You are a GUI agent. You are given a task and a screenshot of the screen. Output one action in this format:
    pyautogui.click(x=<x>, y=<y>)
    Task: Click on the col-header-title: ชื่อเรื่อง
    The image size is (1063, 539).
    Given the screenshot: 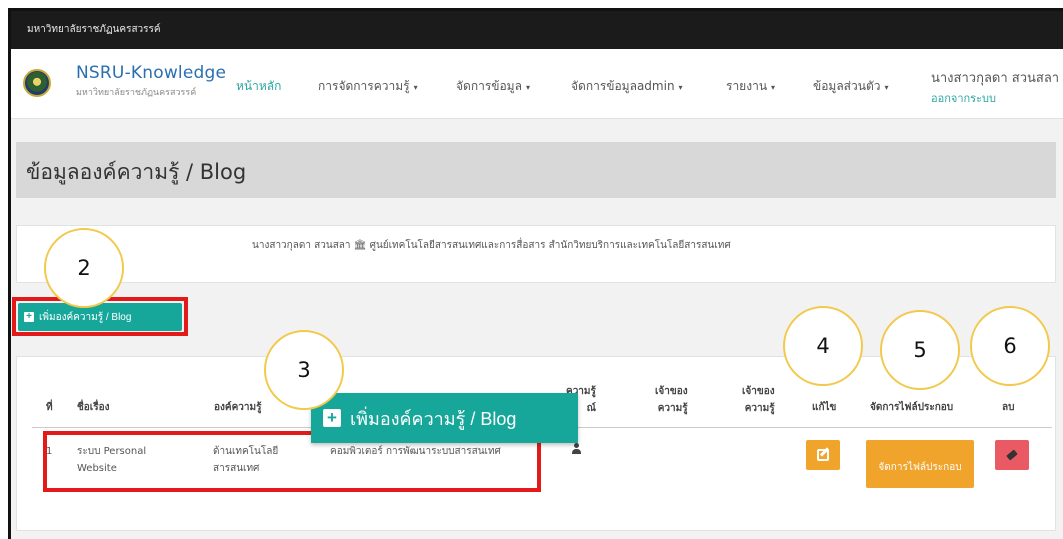 What is the action you would take?
    pyautogui.click(x=93, y=407)
    